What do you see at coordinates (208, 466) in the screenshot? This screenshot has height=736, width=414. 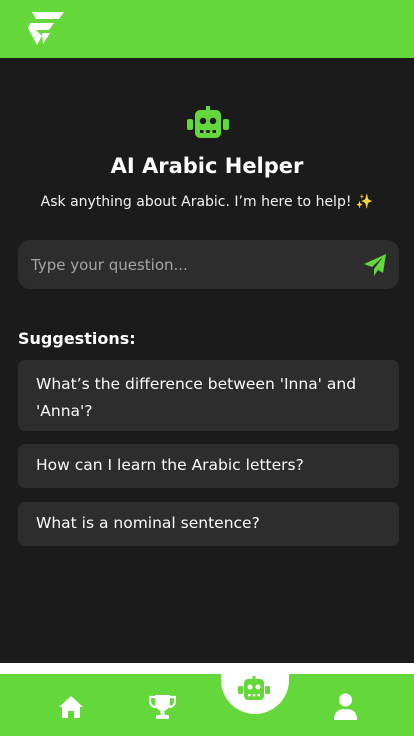 I see `suggestion-card: How can I learn the Arabic letters?` at bounding box center [208, 466].